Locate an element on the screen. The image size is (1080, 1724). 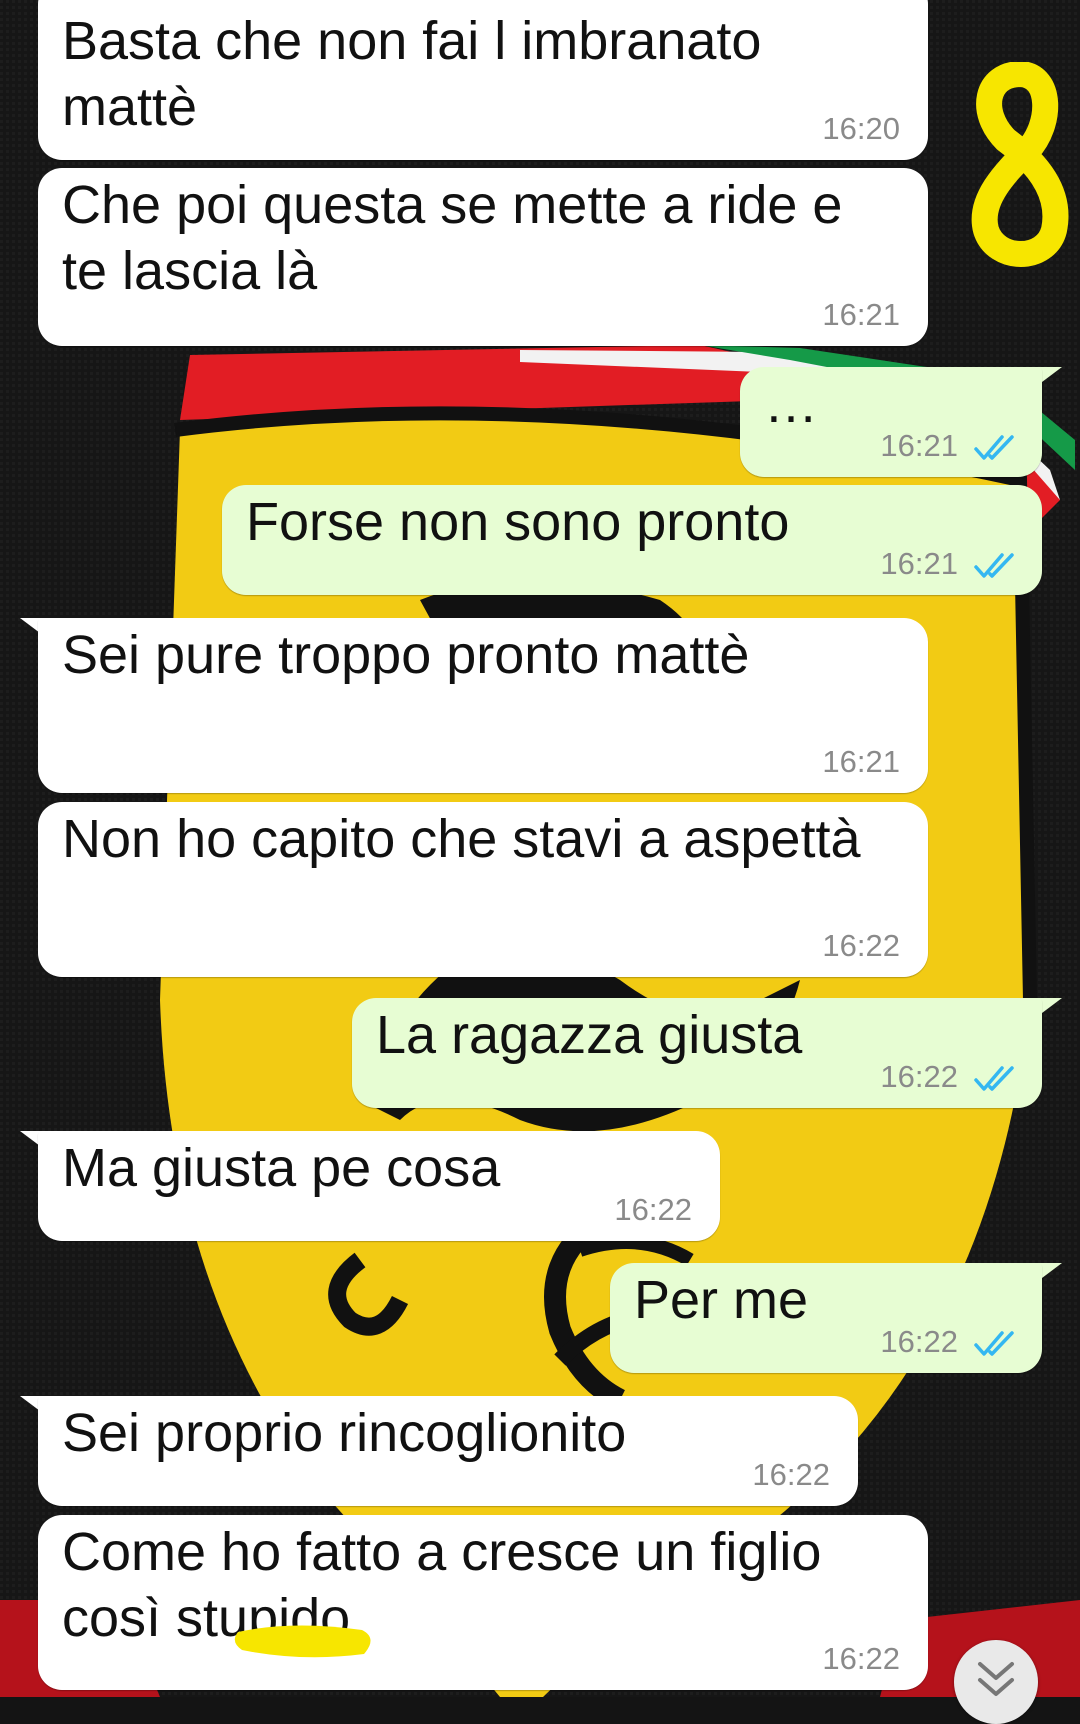
chevron-double-down-icon is located at coordinates (996, 1679).